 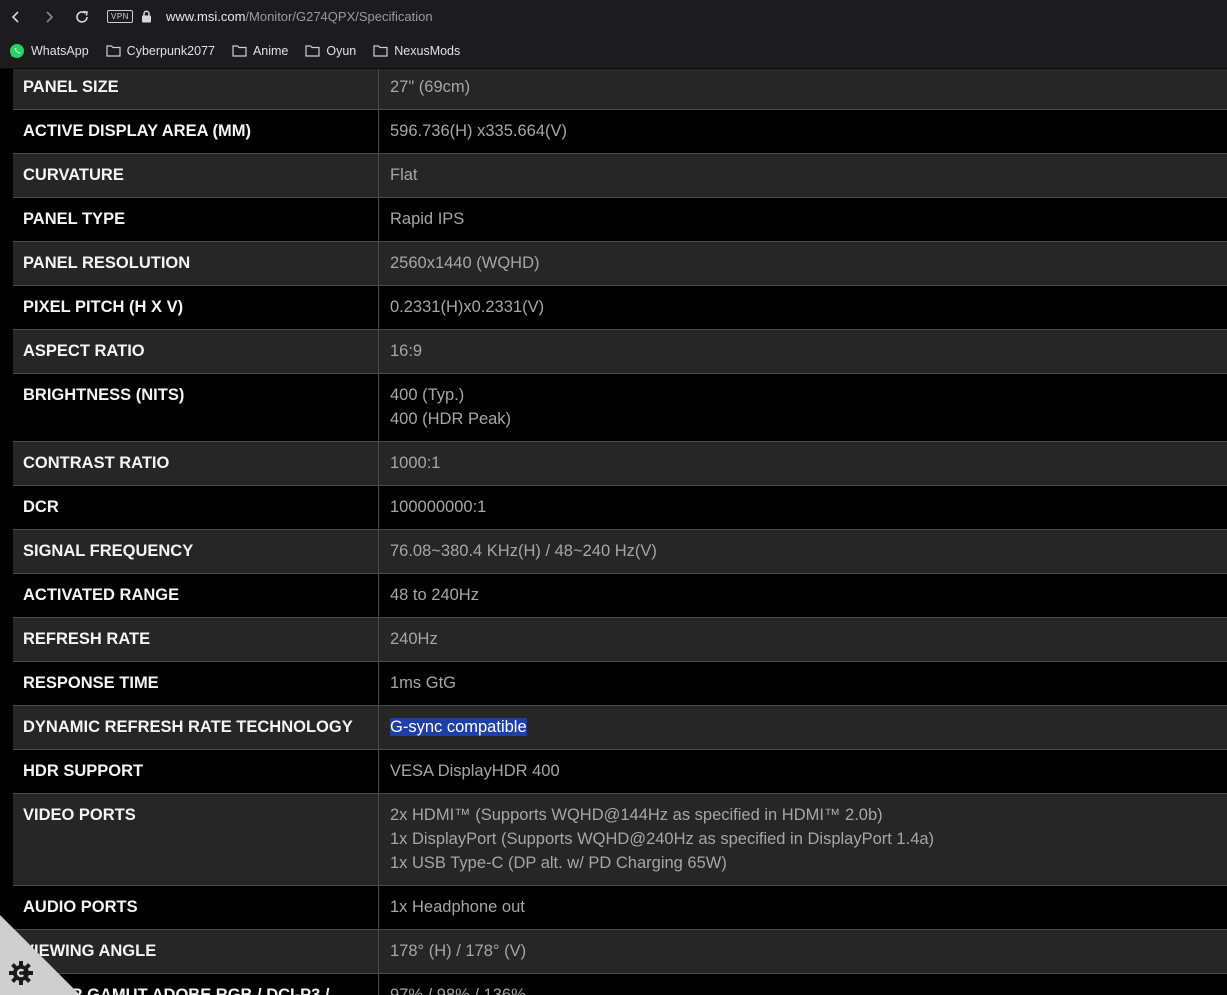 I want to click on spec-label: REFRESH RATE, so click(x=196, y=639).